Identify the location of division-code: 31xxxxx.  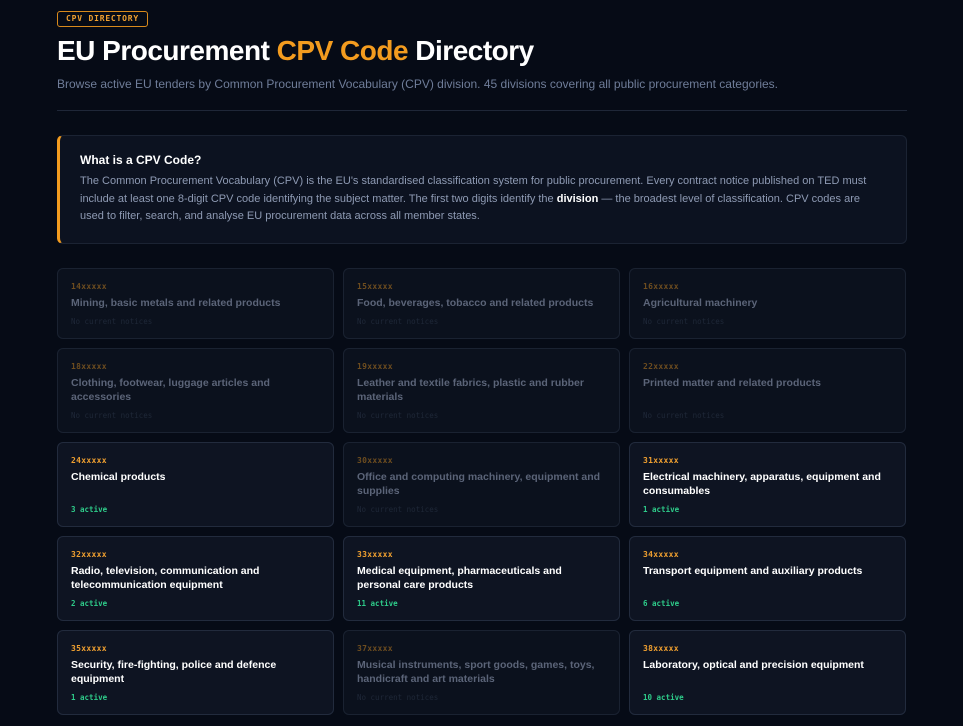
(661, 460).